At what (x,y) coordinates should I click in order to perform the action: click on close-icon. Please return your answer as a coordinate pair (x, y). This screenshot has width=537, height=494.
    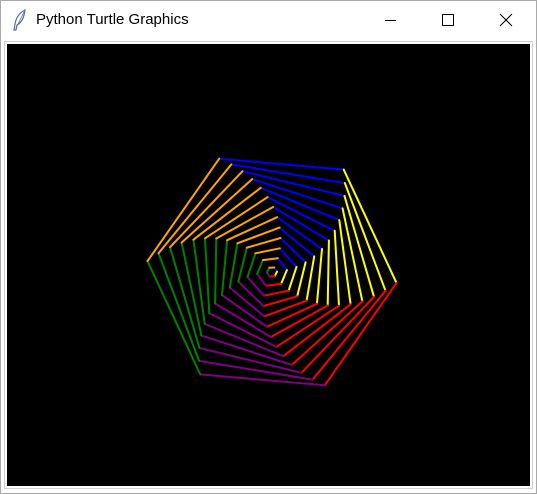
    Looking at the image, I should click on (506, 20).